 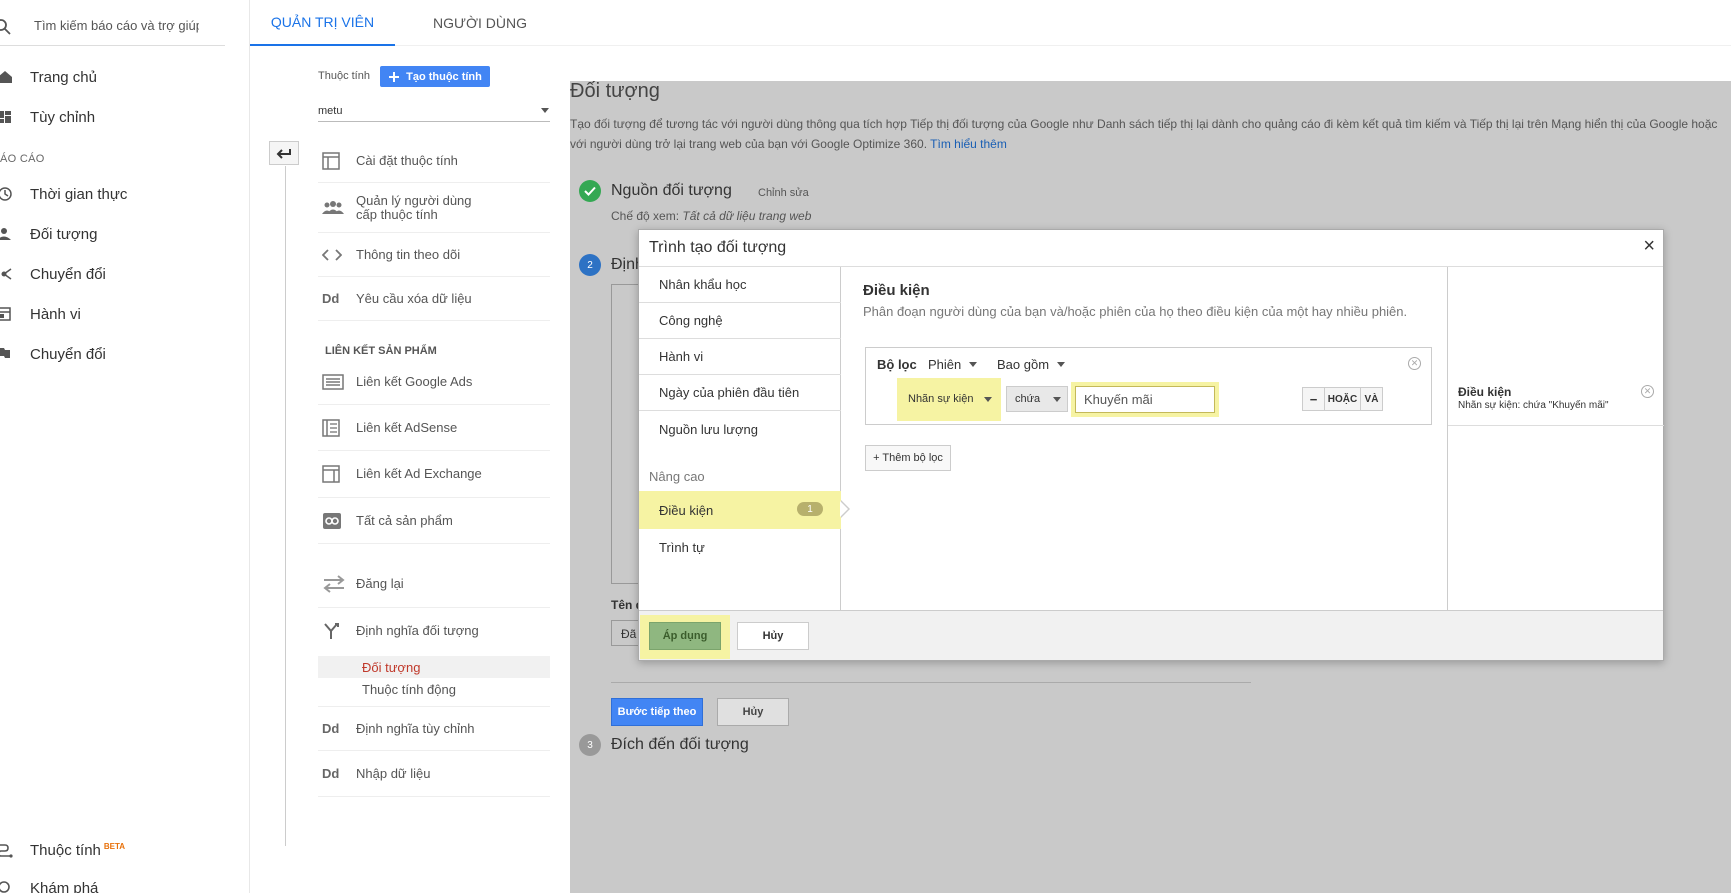 What do you see at coordinates (434, 584) in the screenshot?
I see `postbacks-item: Đăng lại` at bounding box center [434, 584].